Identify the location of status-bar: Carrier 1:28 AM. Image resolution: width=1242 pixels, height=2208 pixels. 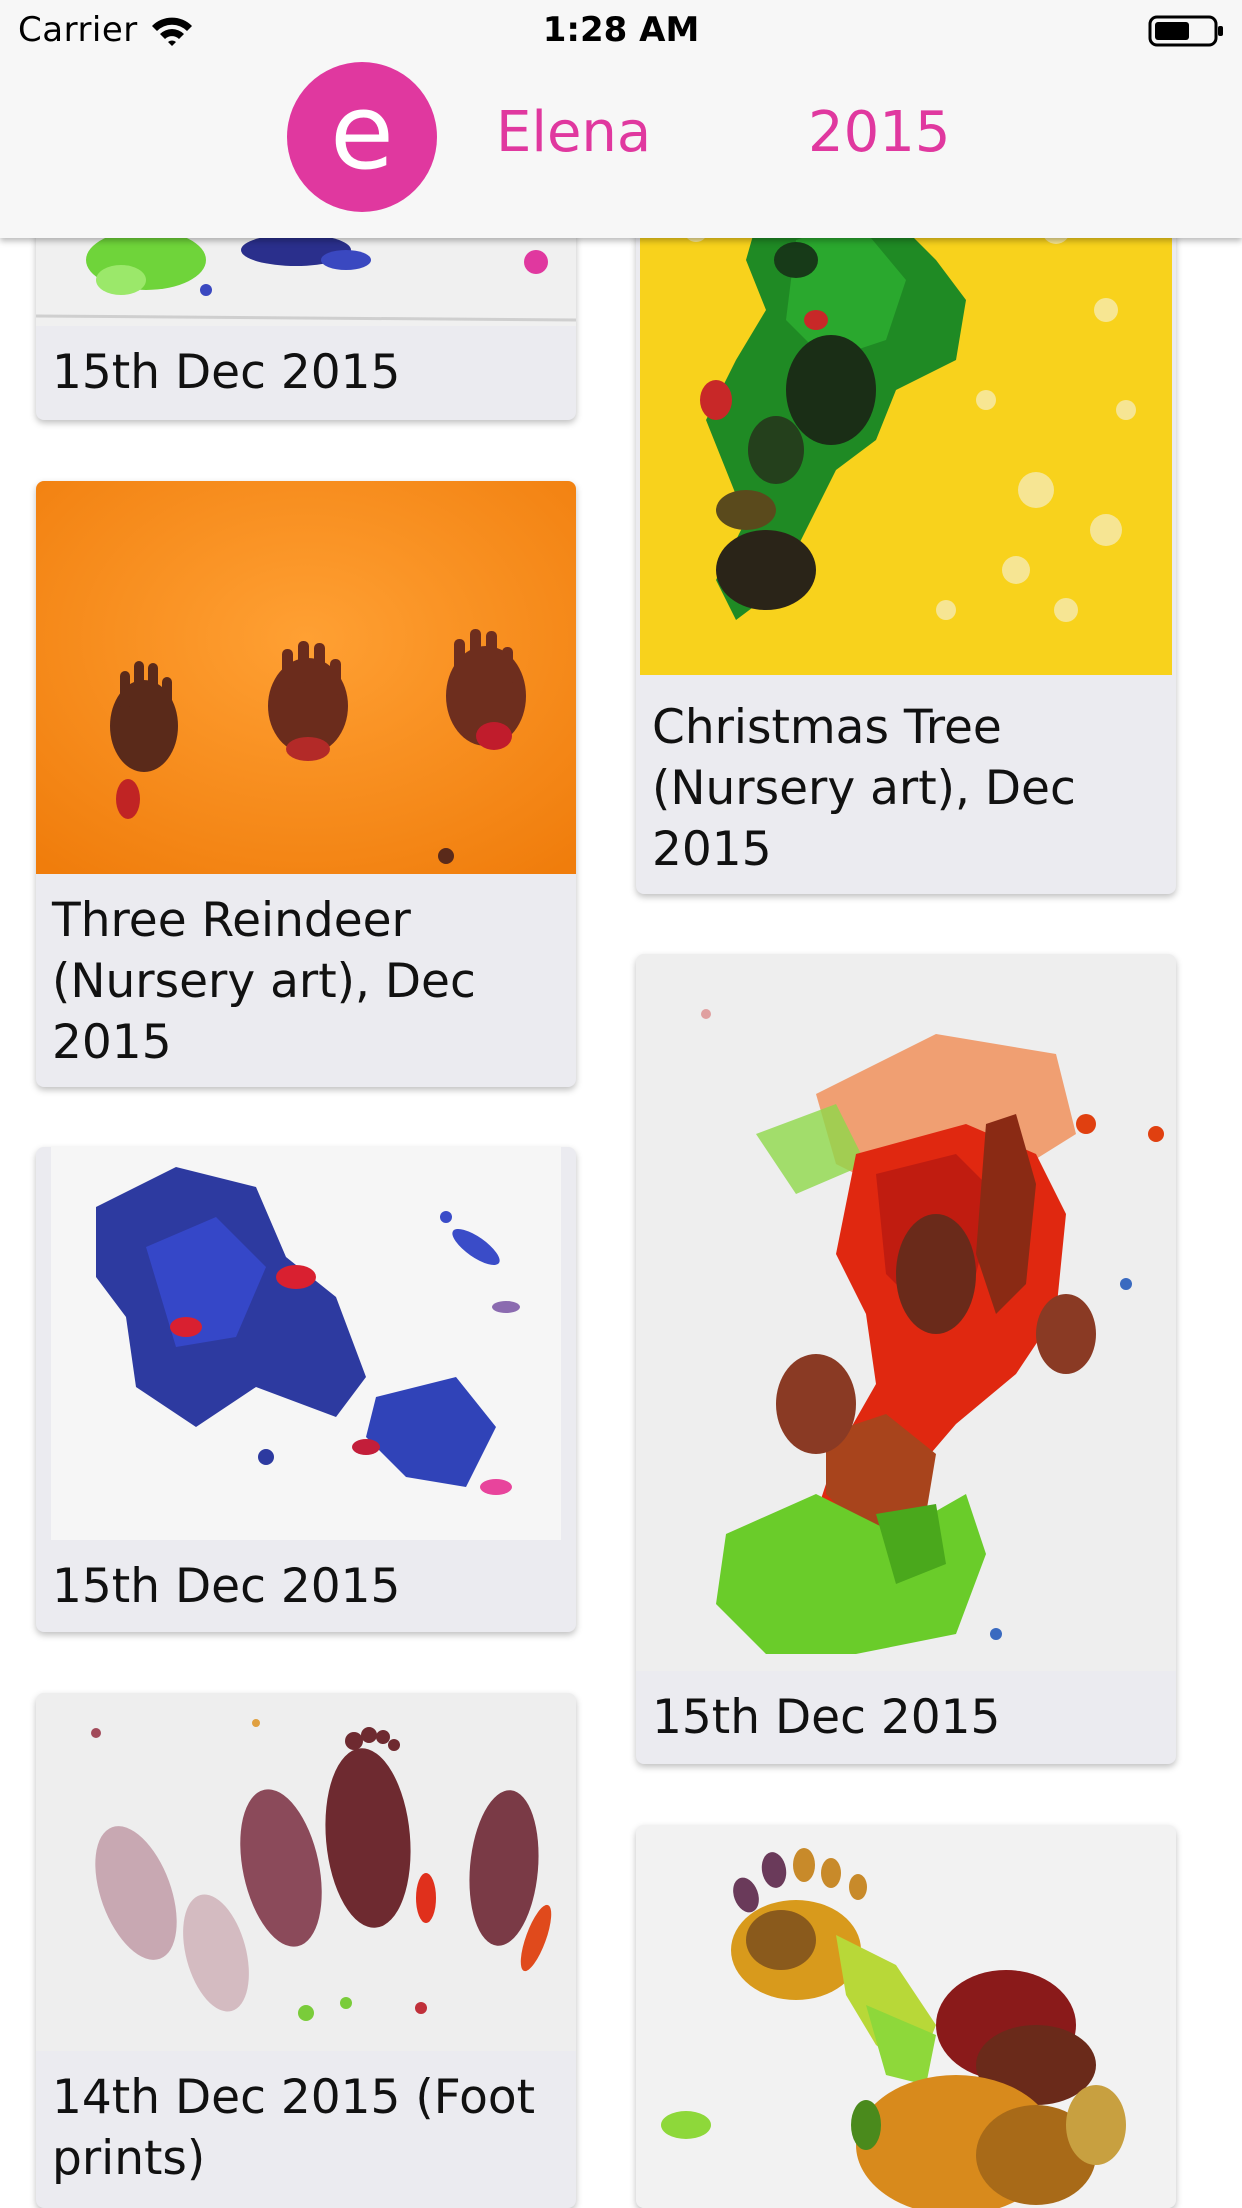
(621, 31).